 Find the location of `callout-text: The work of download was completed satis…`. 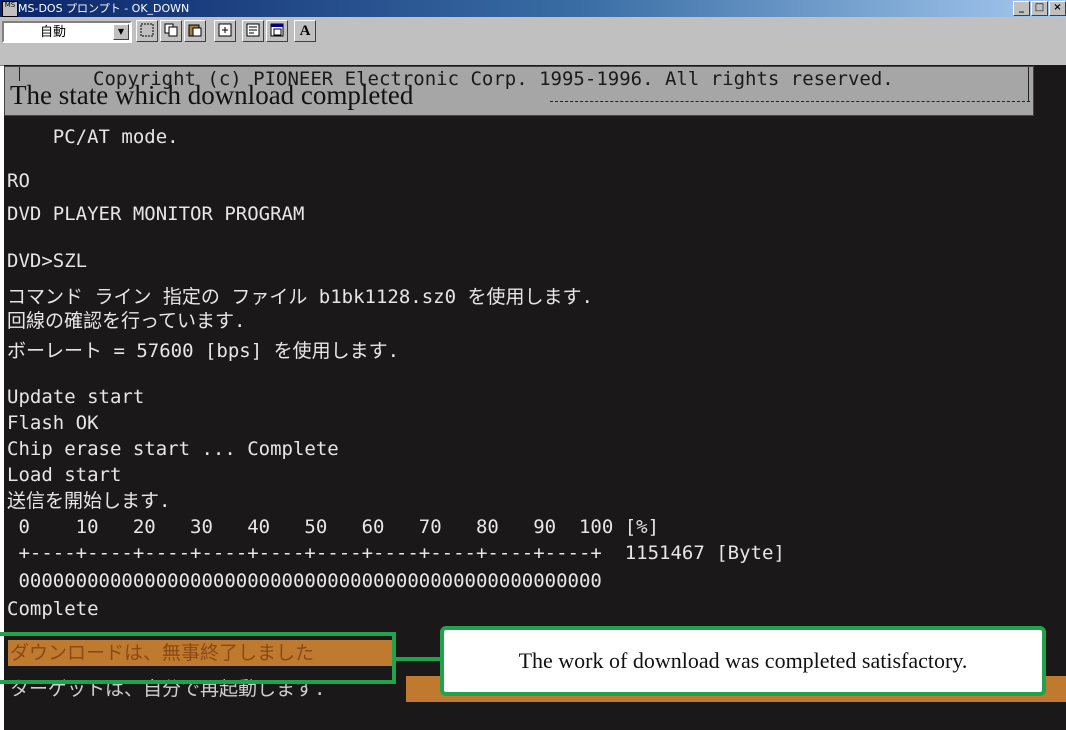

callout-text: The work of download was completed satis… is located at coordinates (743, 660).